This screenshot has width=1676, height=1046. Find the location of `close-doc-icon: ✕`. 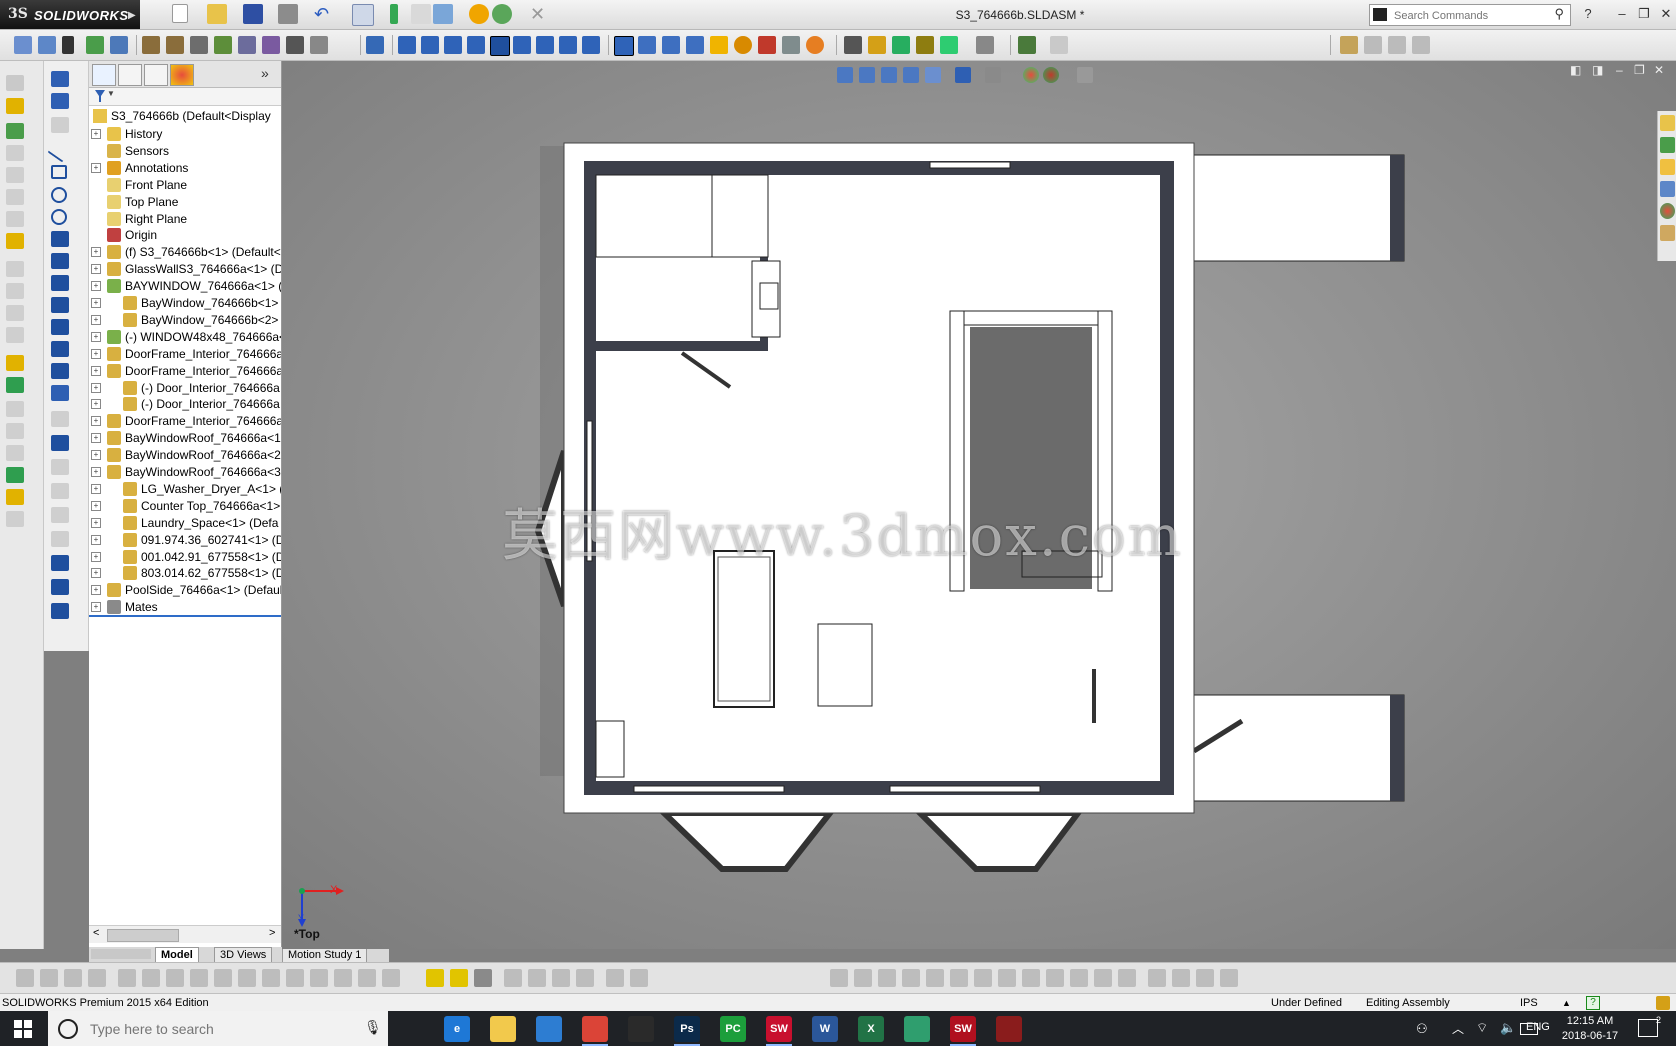

close-doc-icon: ✕ is located at coordinates (540, 14).